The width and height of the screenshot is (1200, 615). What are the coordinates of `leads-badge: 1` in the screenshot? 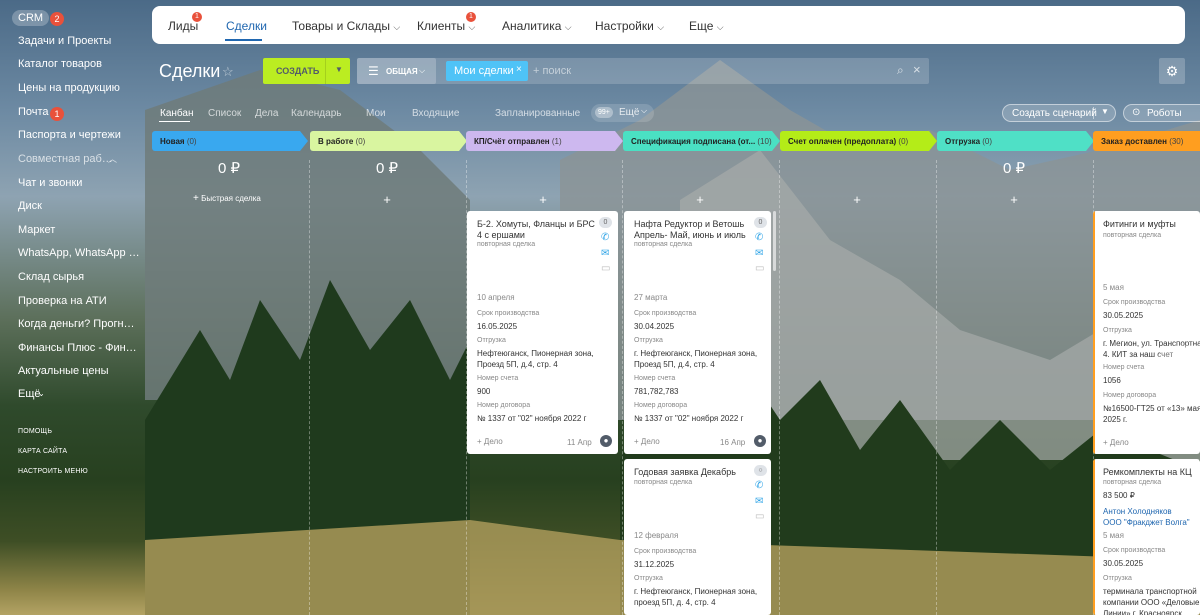 It's located at (197, 17).